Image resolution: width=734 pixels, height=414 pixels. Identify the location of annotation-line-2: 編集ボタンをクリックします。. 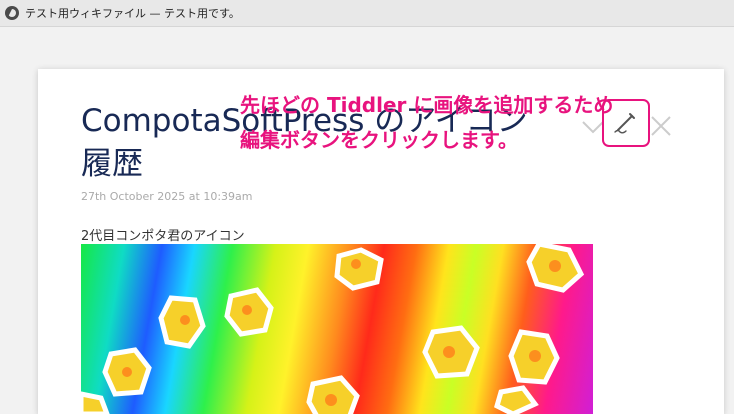
(379, 140).